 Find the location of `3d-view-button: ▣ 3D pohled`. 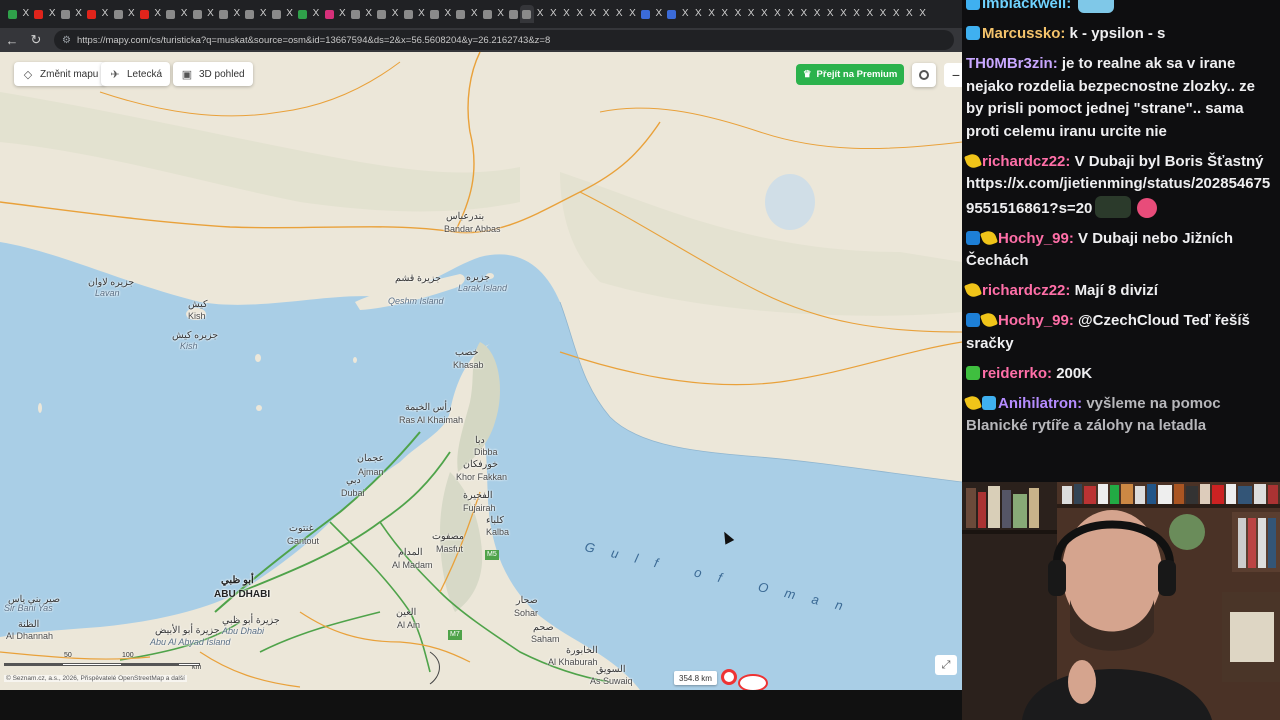

3d-view-button: ▣ 3D pohled is located at coordinates (213, 74).